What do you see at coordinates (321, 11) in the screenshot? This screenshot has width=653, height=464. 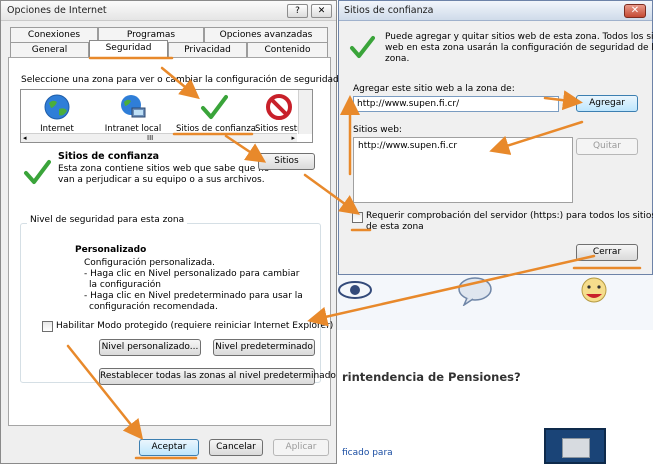 I see `close-button: ✕` at bounding box center [321, 11].